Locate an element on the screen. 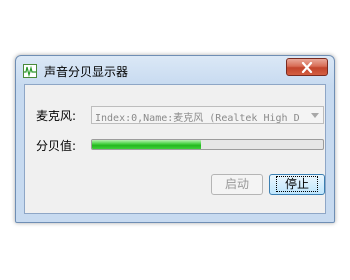  title-bar: 声音分贝显示器 is located at coordinates (175, 70).